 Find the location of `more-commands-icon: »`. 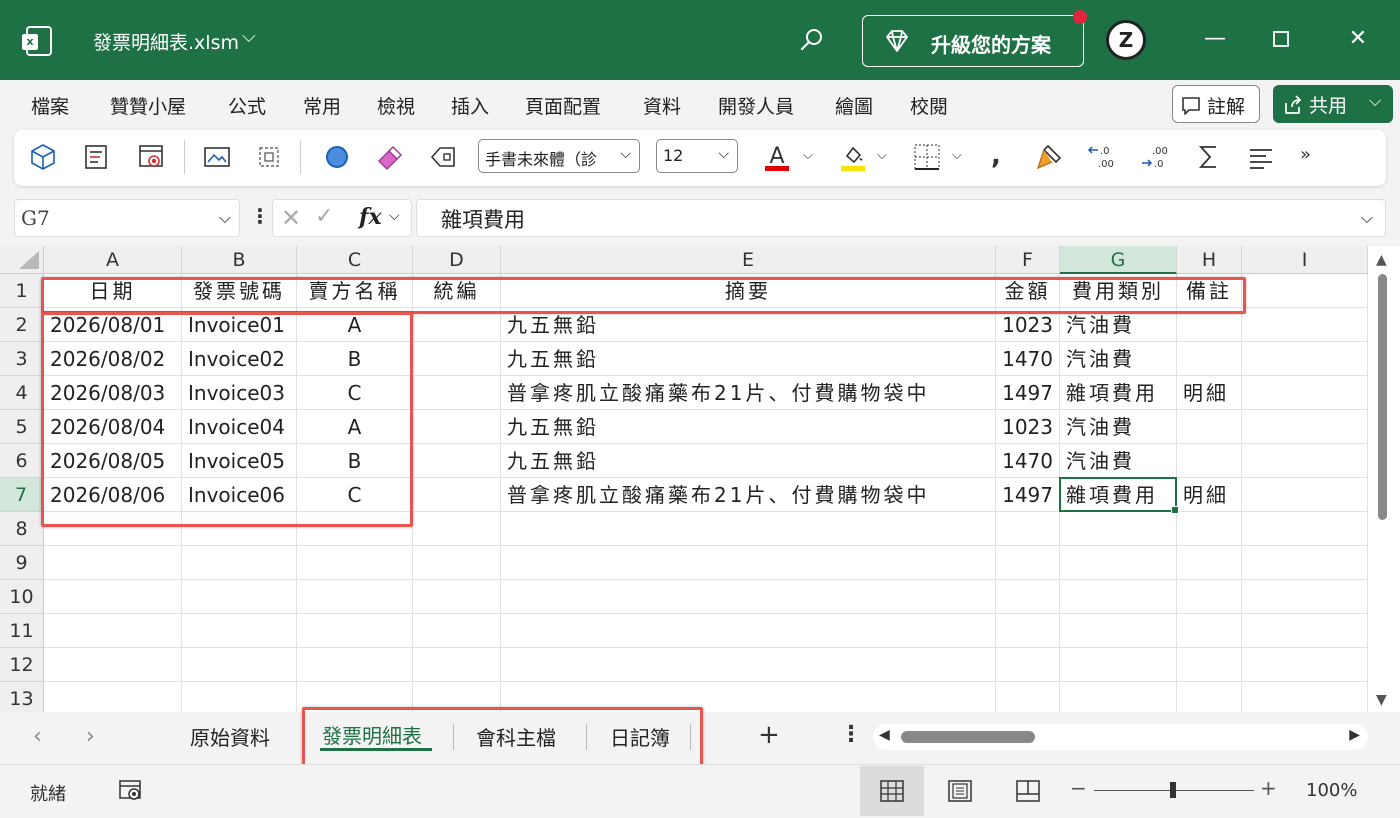

more-commands-icon: » is located at coordinates (1305, 154).